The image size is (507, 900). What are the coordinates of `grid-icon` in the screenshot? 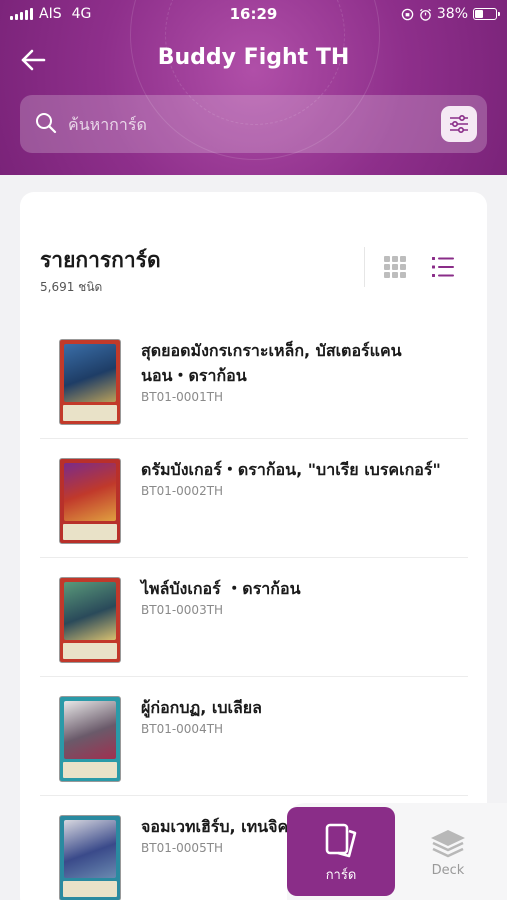 It's located at (395, 267).